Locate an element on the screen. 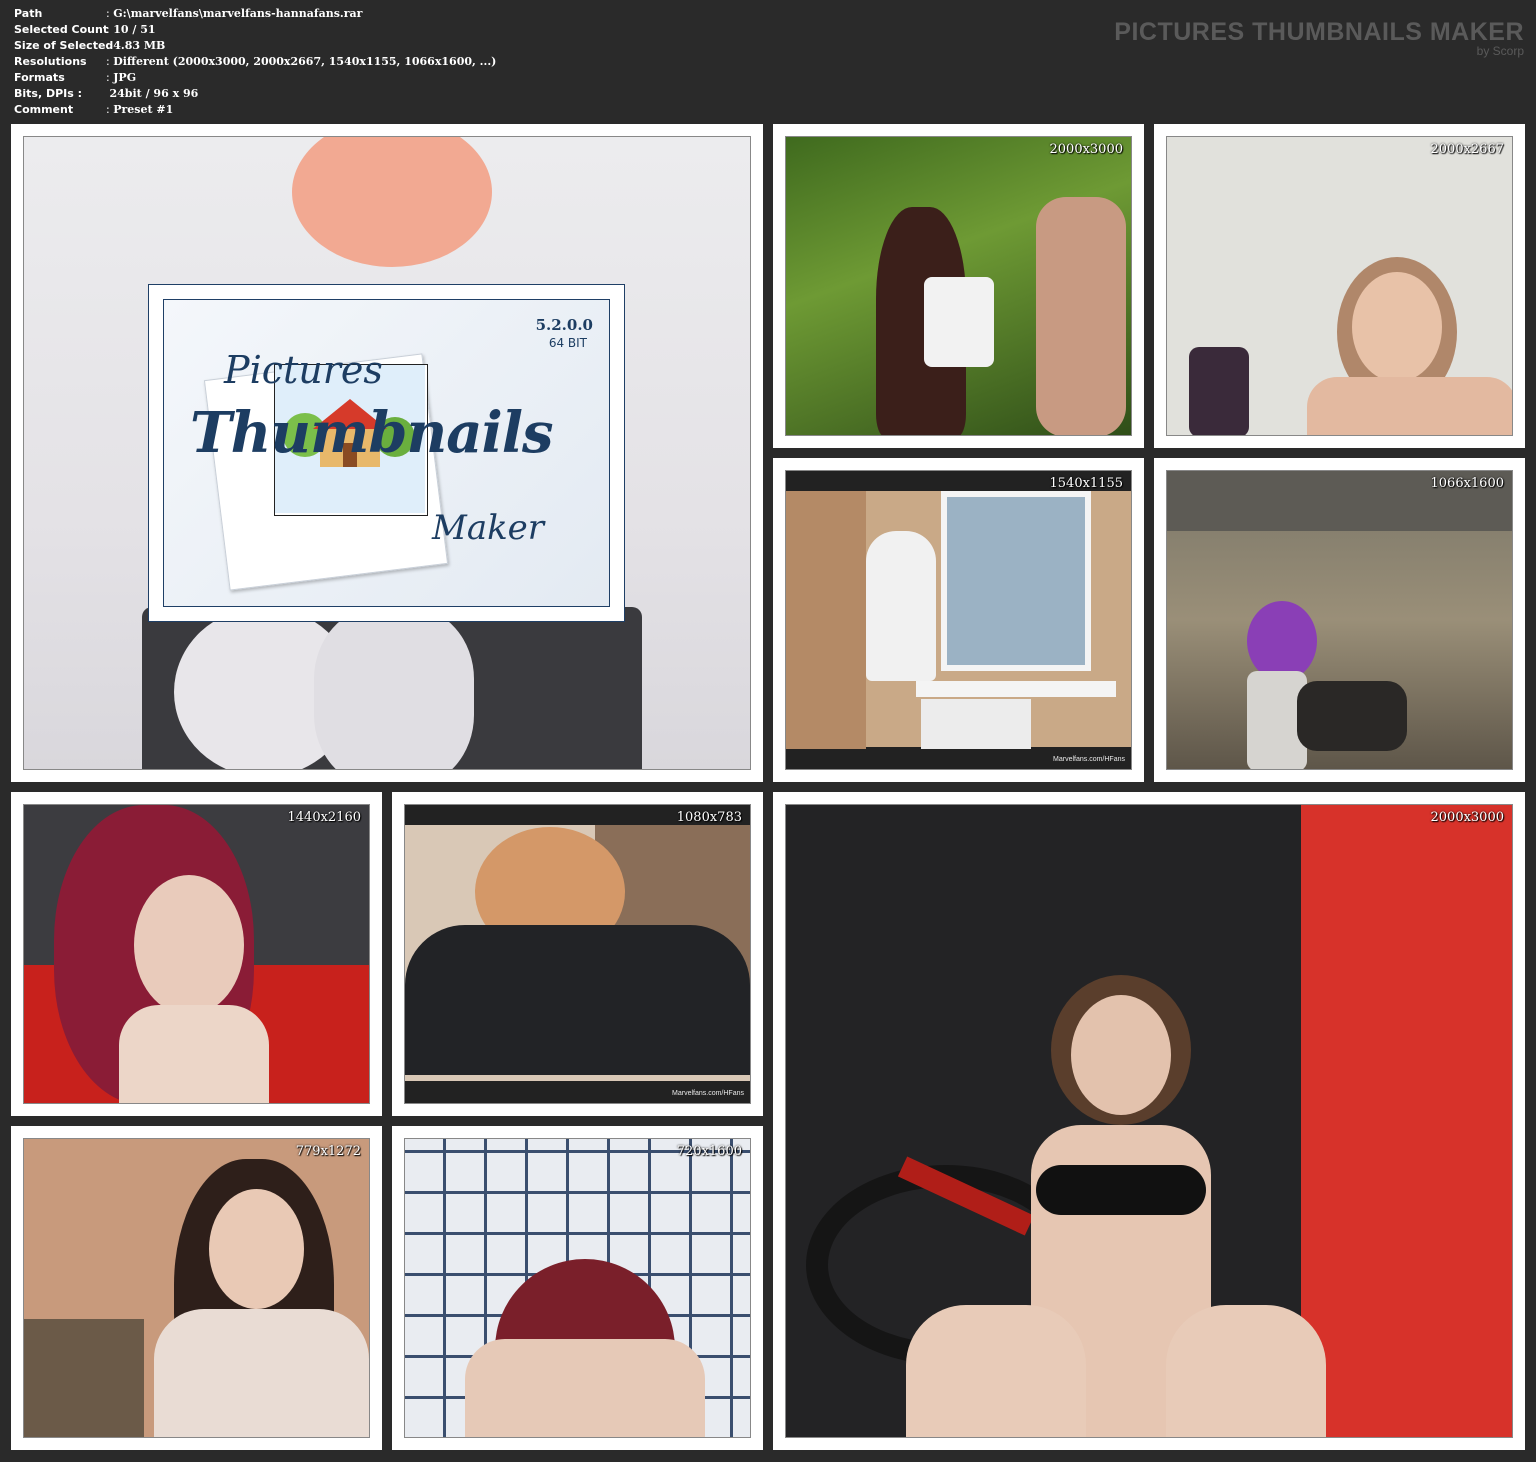 This screenshot has width=1536, height=1462. resolution-label: 720x1600 is located at coordinates (709, 1151).